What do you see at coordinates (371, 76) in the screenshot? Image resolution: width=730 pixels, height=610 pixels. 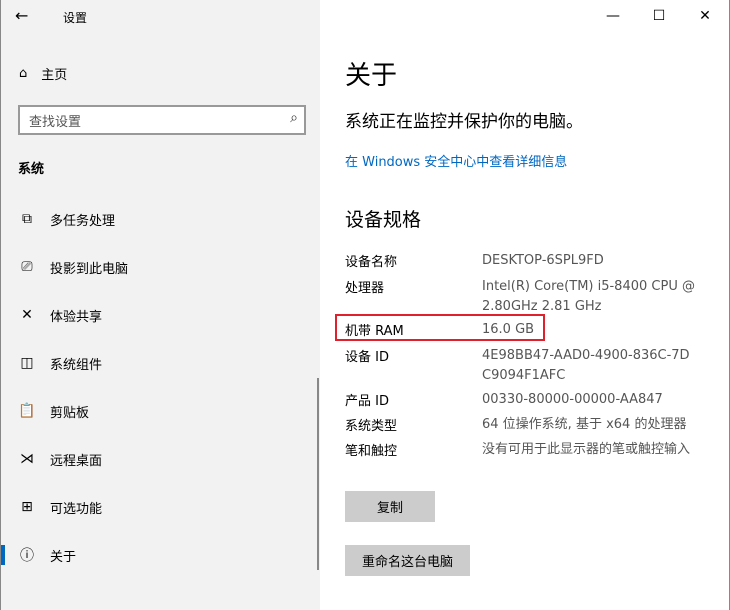 I see `page-title: 关于` at bounding box center [371, 76].